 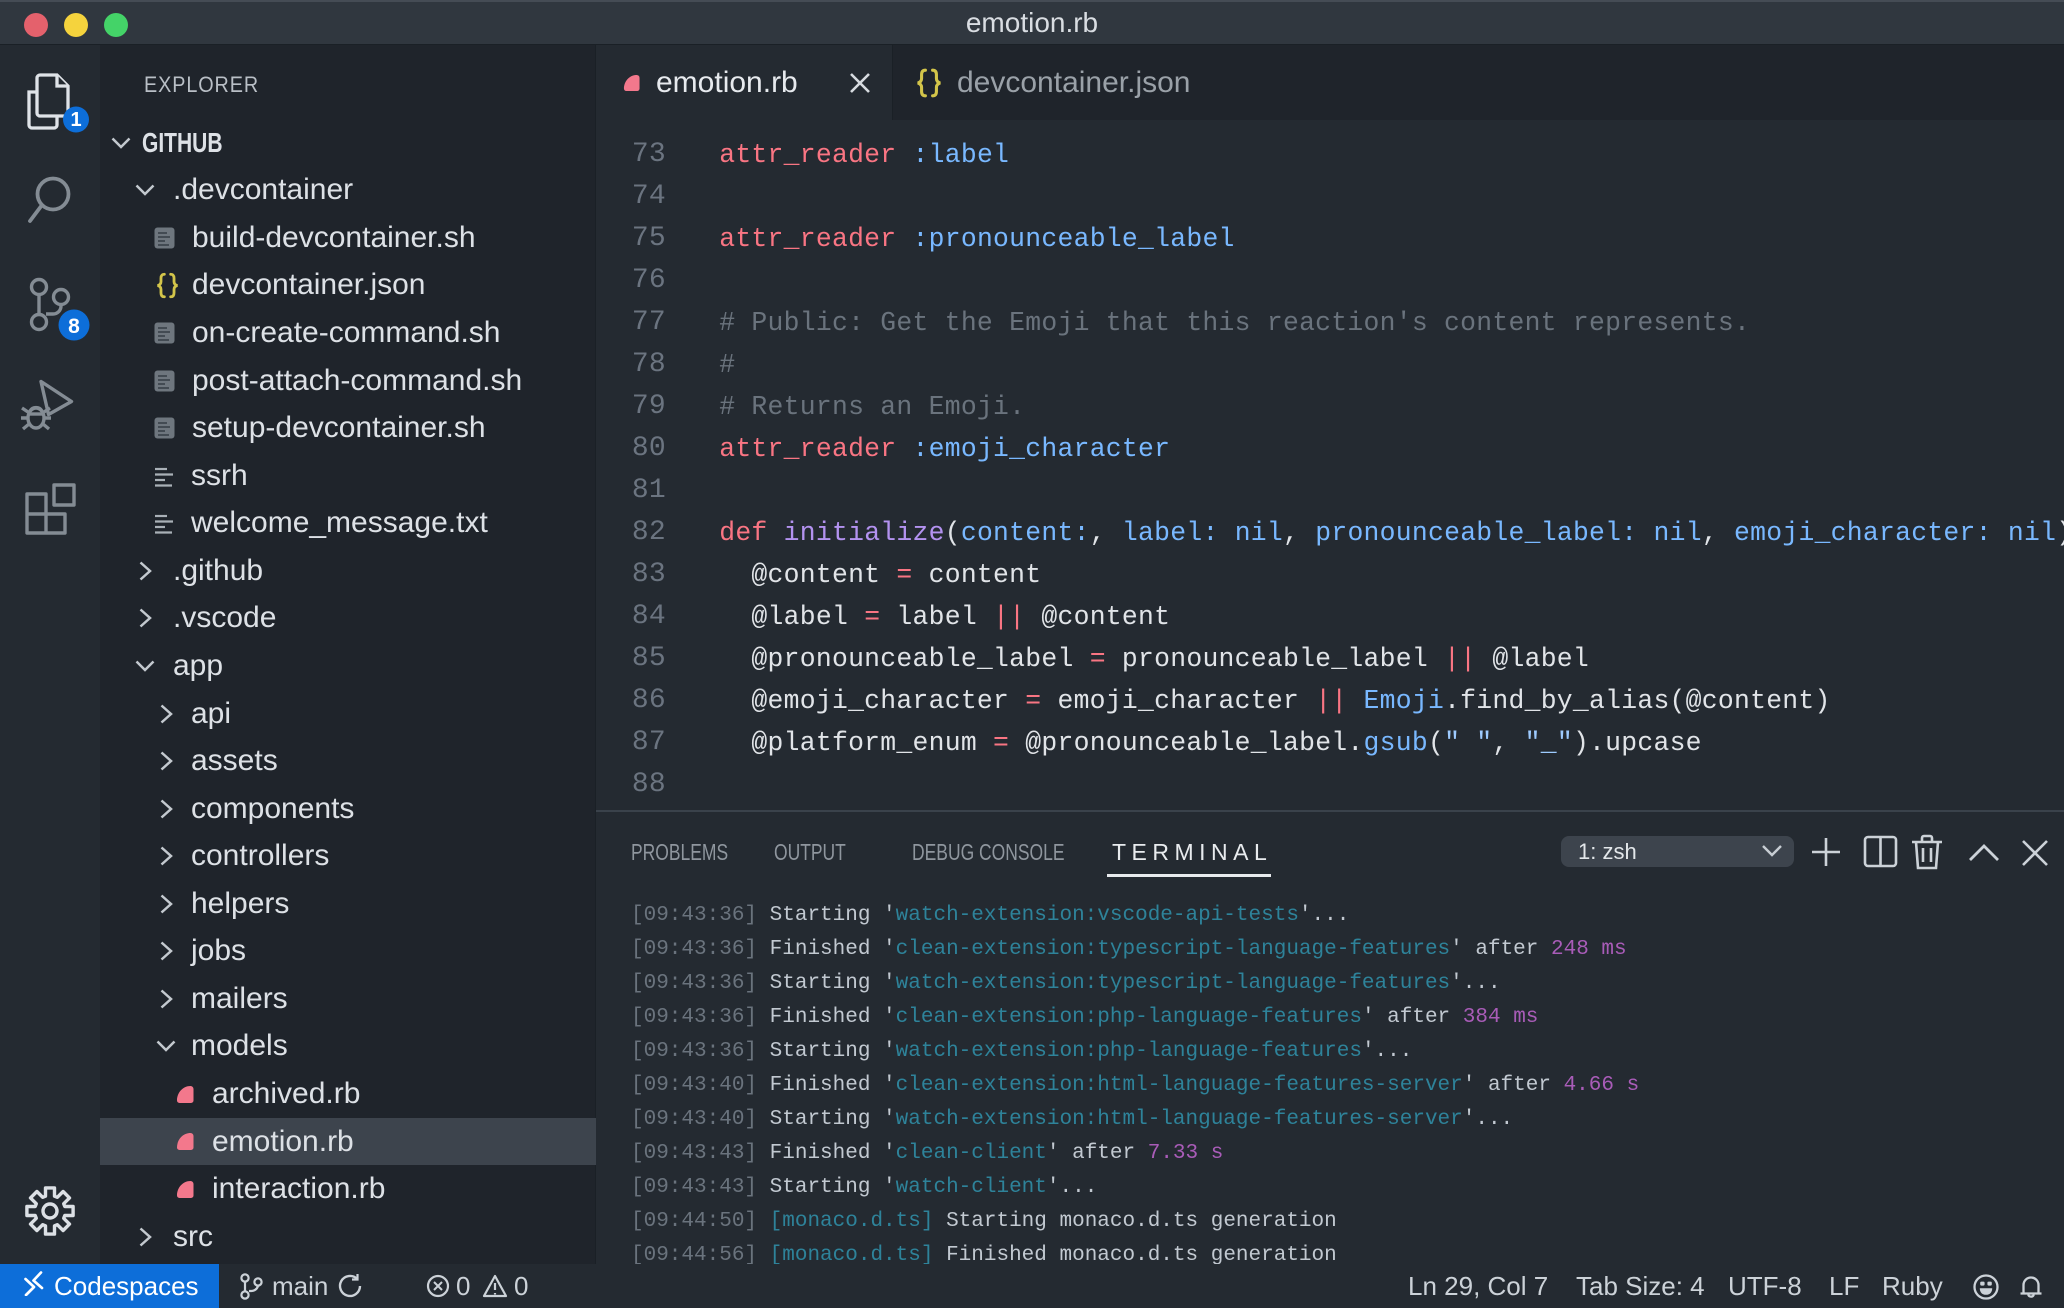 I want to click on svg-text: 1, so click(x=75, y=120).